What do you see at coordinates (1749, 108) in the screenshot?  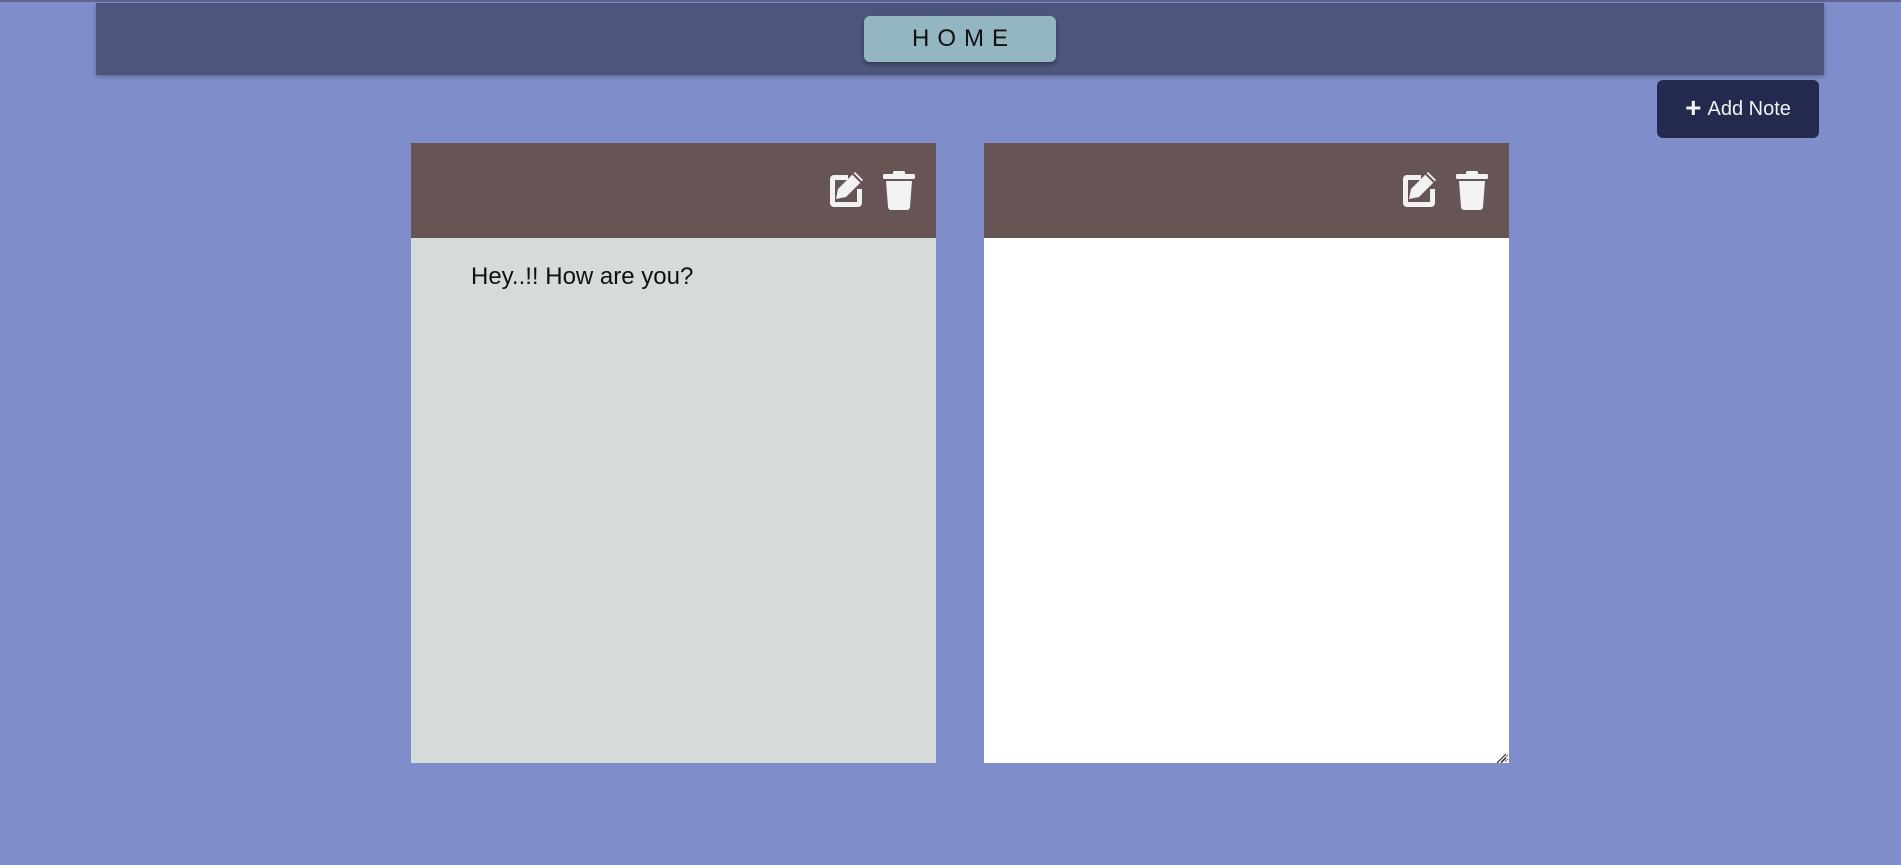 I see `add-note-label: Add Note` at bounding box center [1749, 108].